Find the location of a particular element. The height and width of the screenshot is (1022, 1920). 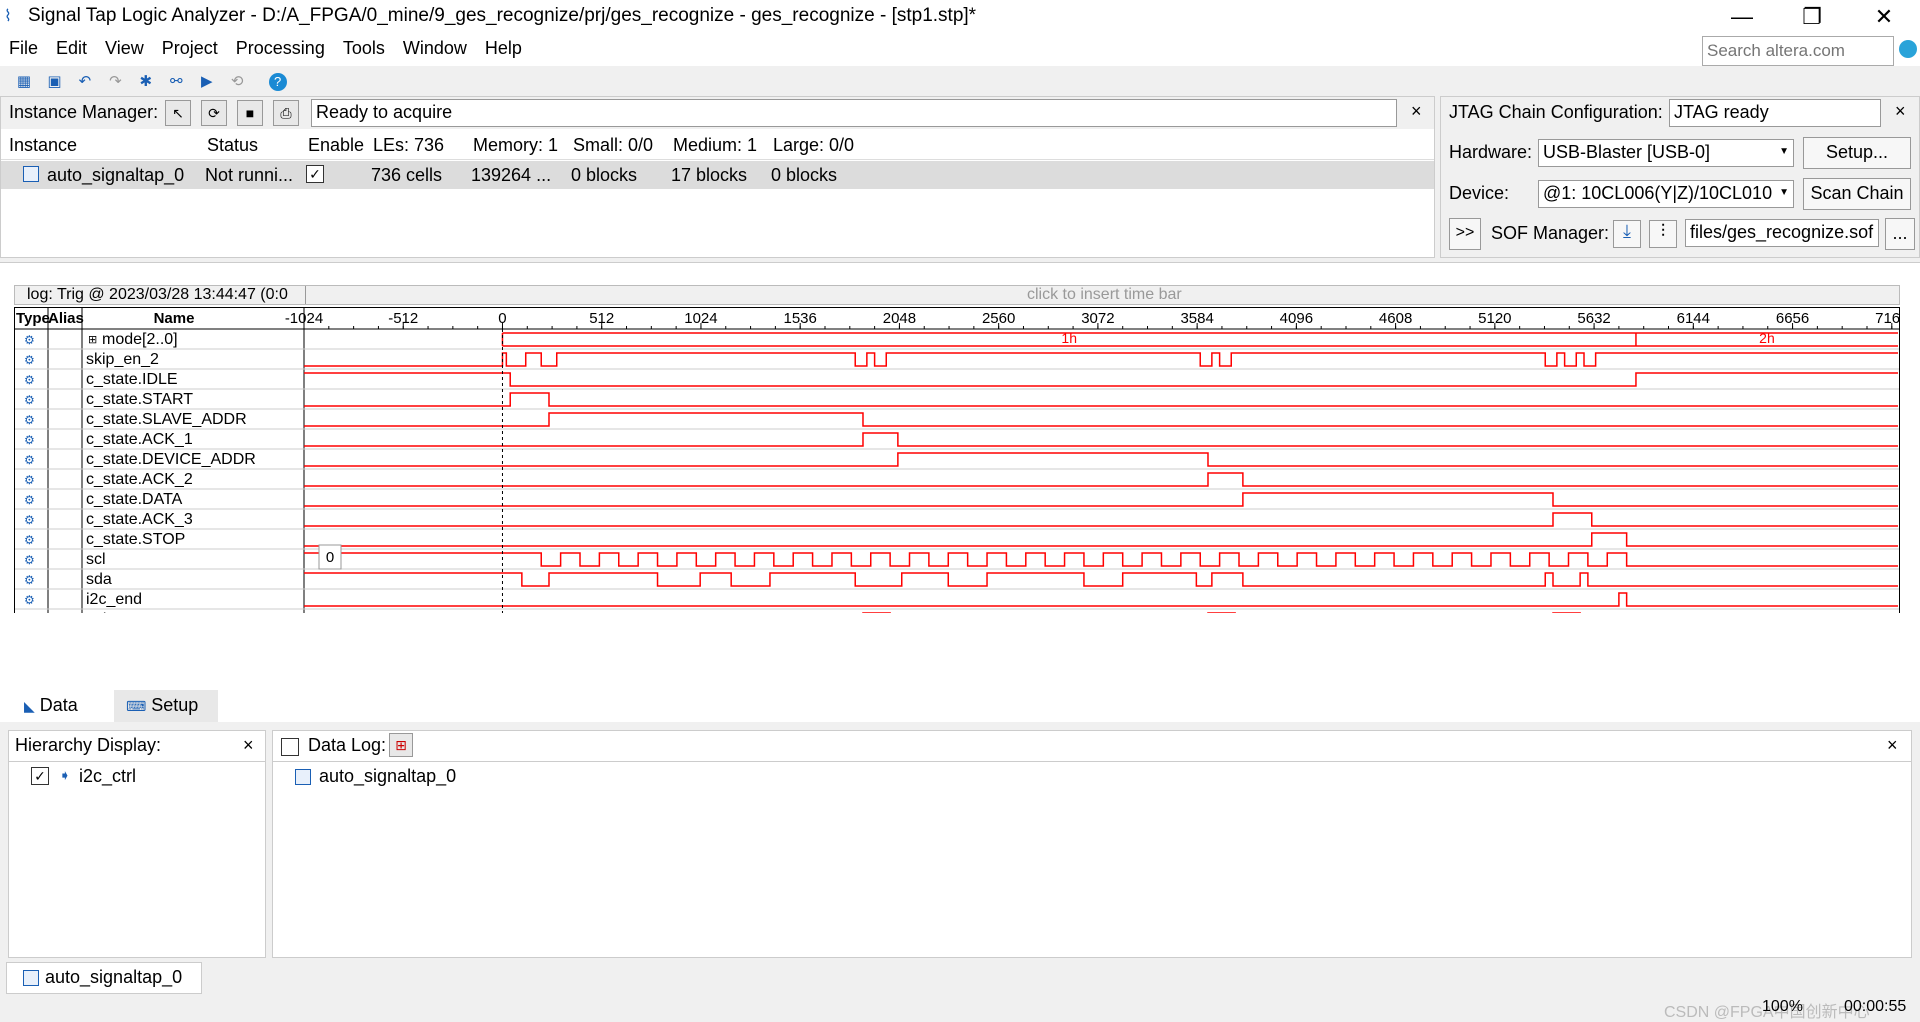

data-log-checkbox is located at coordinates (290, 747).